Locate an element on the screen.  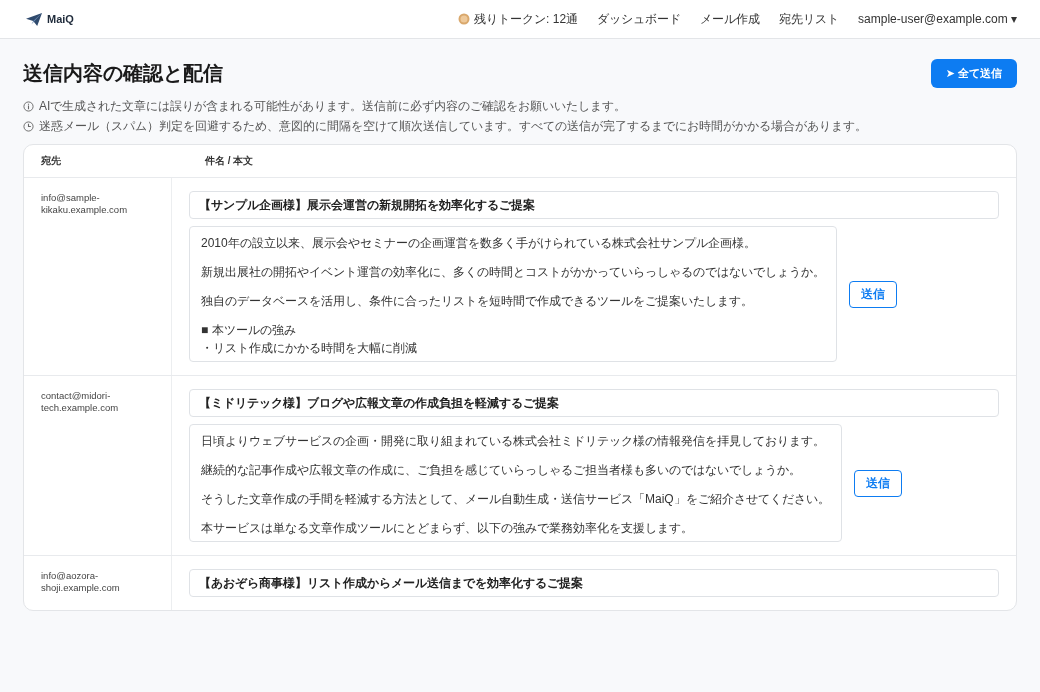
recipient-email: info@aozora-shoji.example.com is located at coordinates (98, 583).